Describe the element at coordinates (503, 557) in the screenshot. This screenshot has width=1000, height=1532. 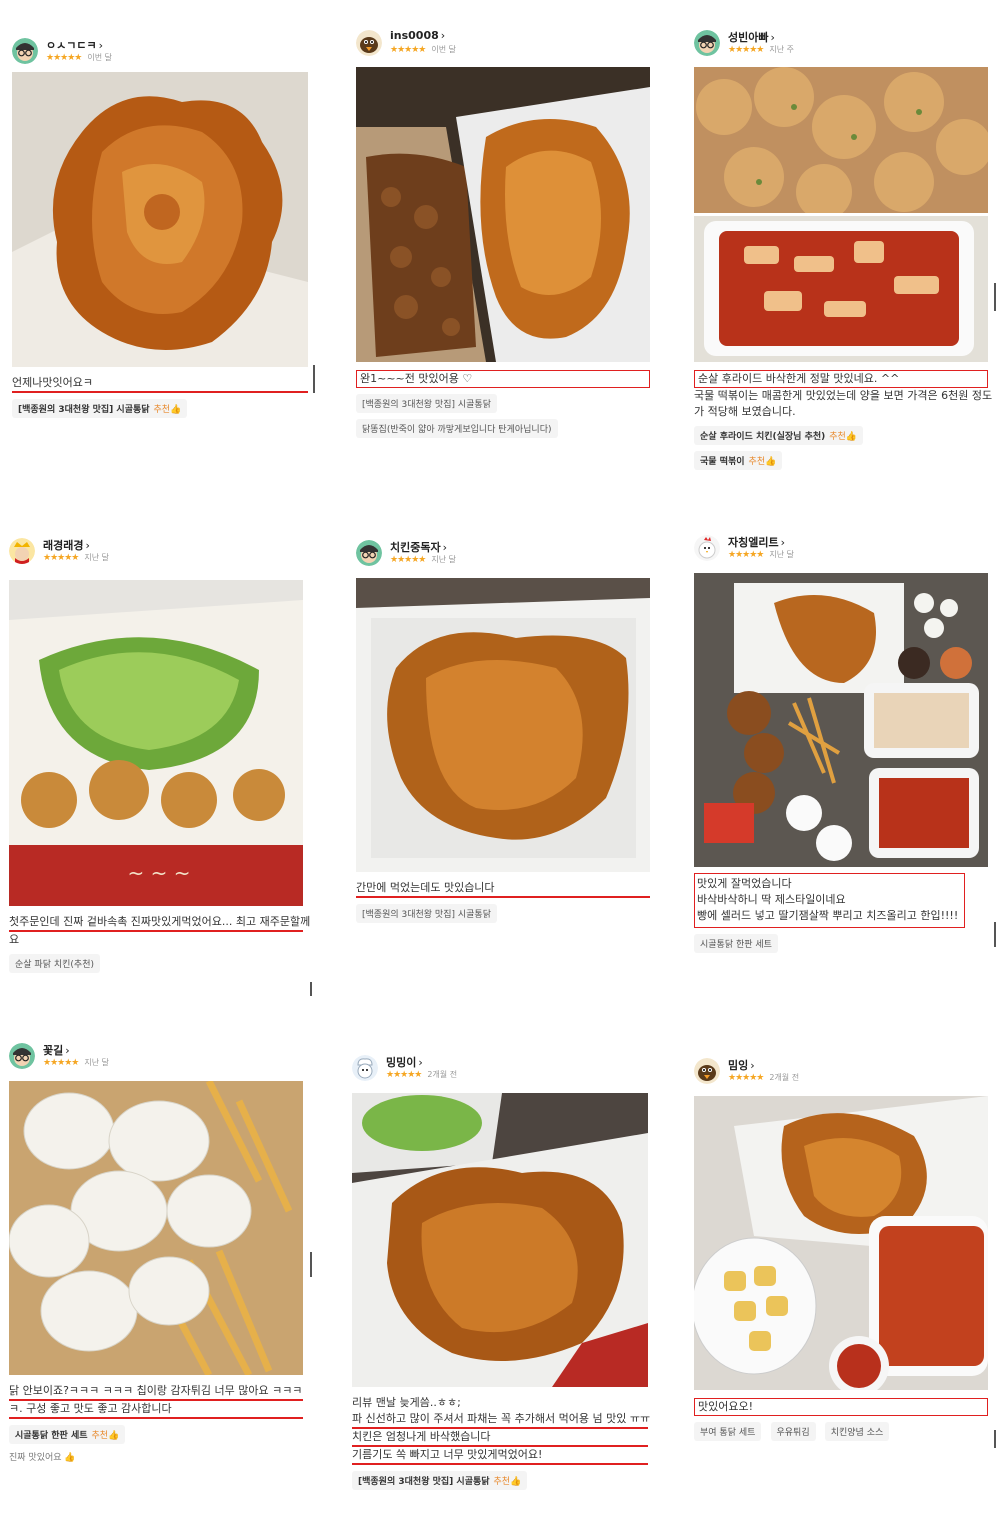
I see `review-header: 치킨중독자 › ★★★★★ 지난 달` at that location.